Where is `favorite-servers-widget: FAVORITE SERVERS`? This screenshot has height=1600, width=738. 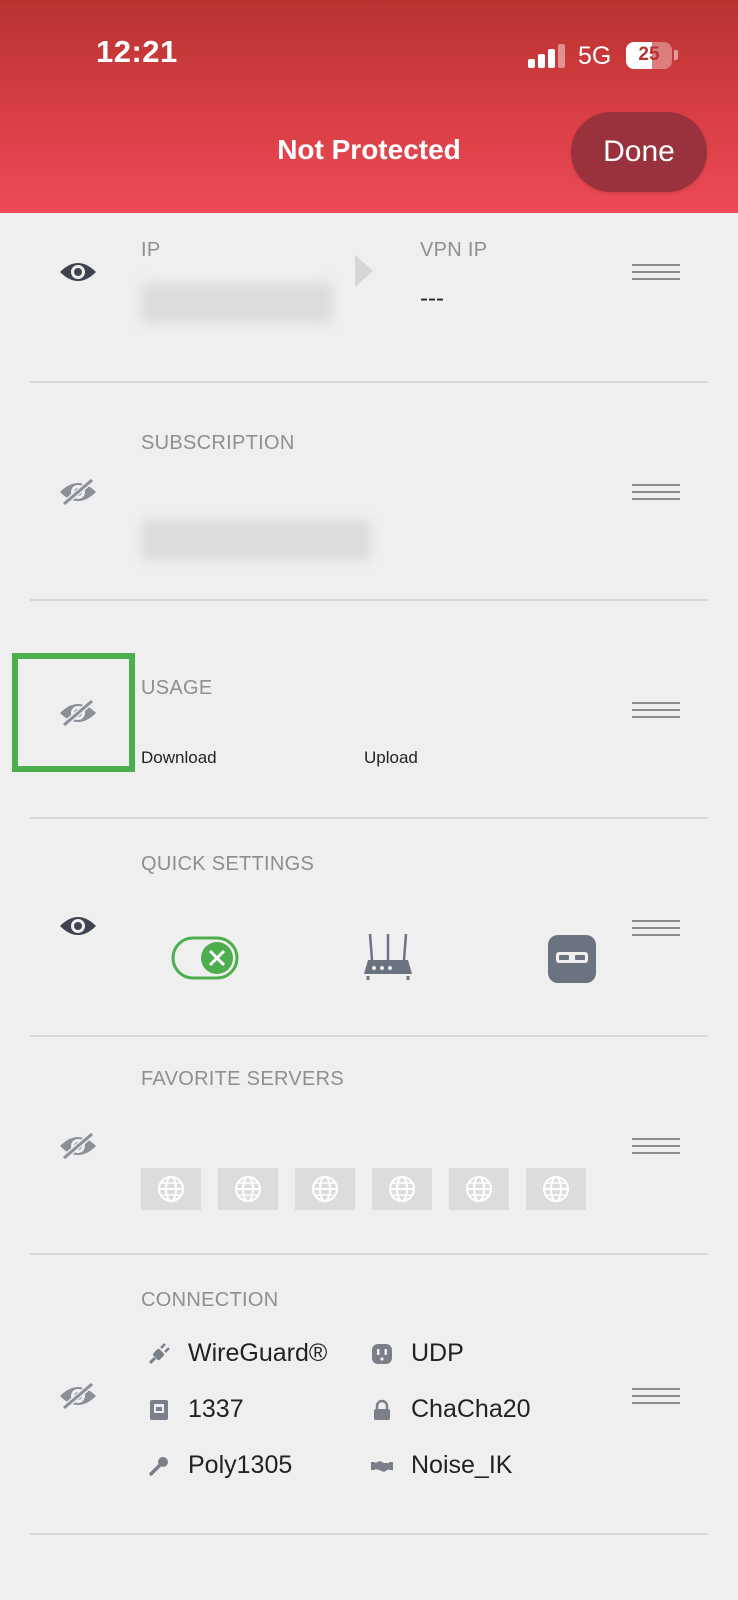
favorite-servers-widget: FAVORITE SERVERS is located at coordinates (369, 1145).